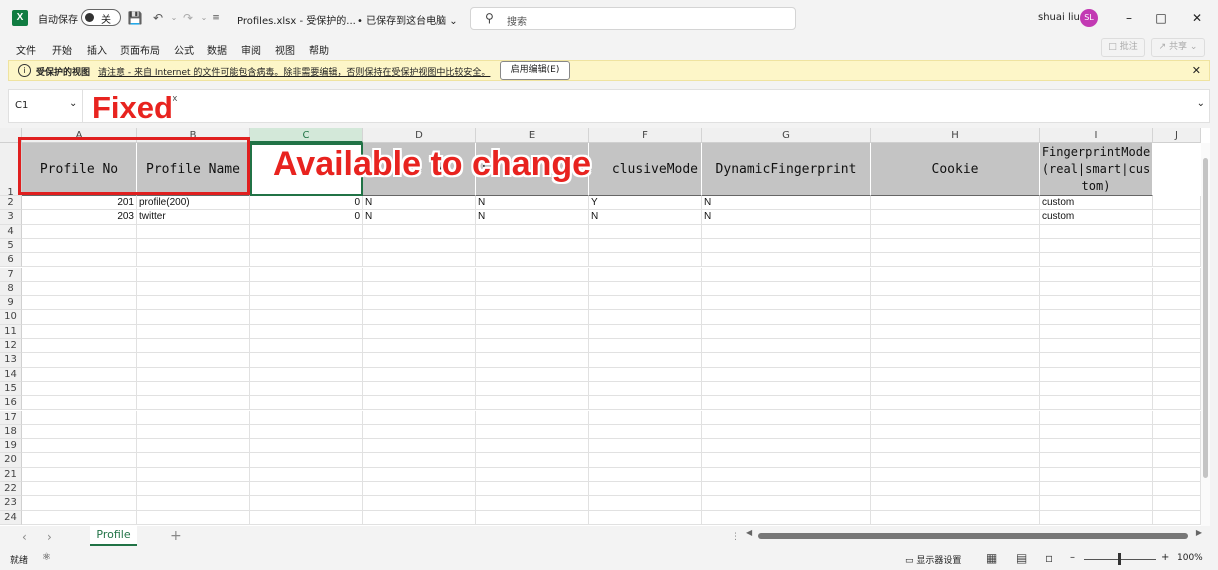  What do you see at coordinates (11, 346) in the screenshot?
I see `row-header-12: 12` at bounding box center [11, 346].